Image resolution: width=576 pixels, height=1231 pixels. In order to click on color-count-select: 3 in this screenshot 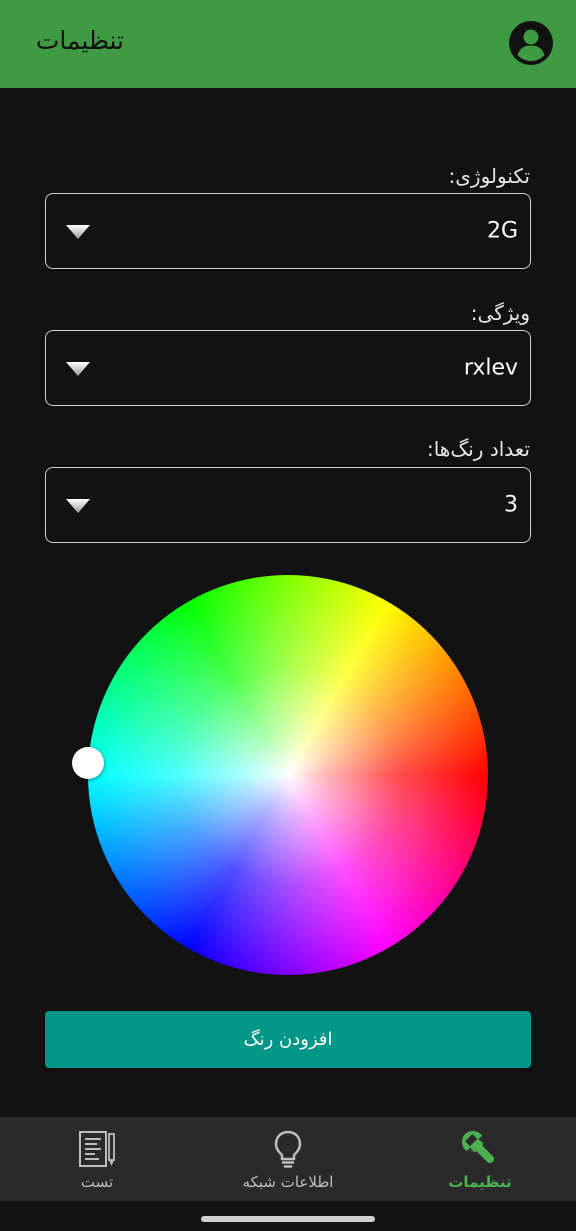, I will do `click(288, 505)`.